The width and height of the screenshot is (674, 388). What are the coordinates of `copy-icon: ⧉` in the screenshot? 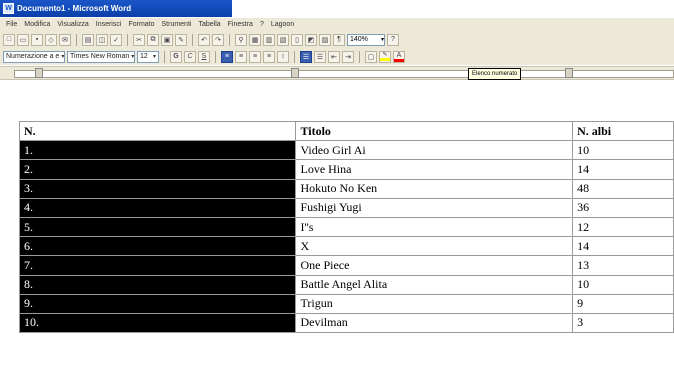 It's located at (153, 39).